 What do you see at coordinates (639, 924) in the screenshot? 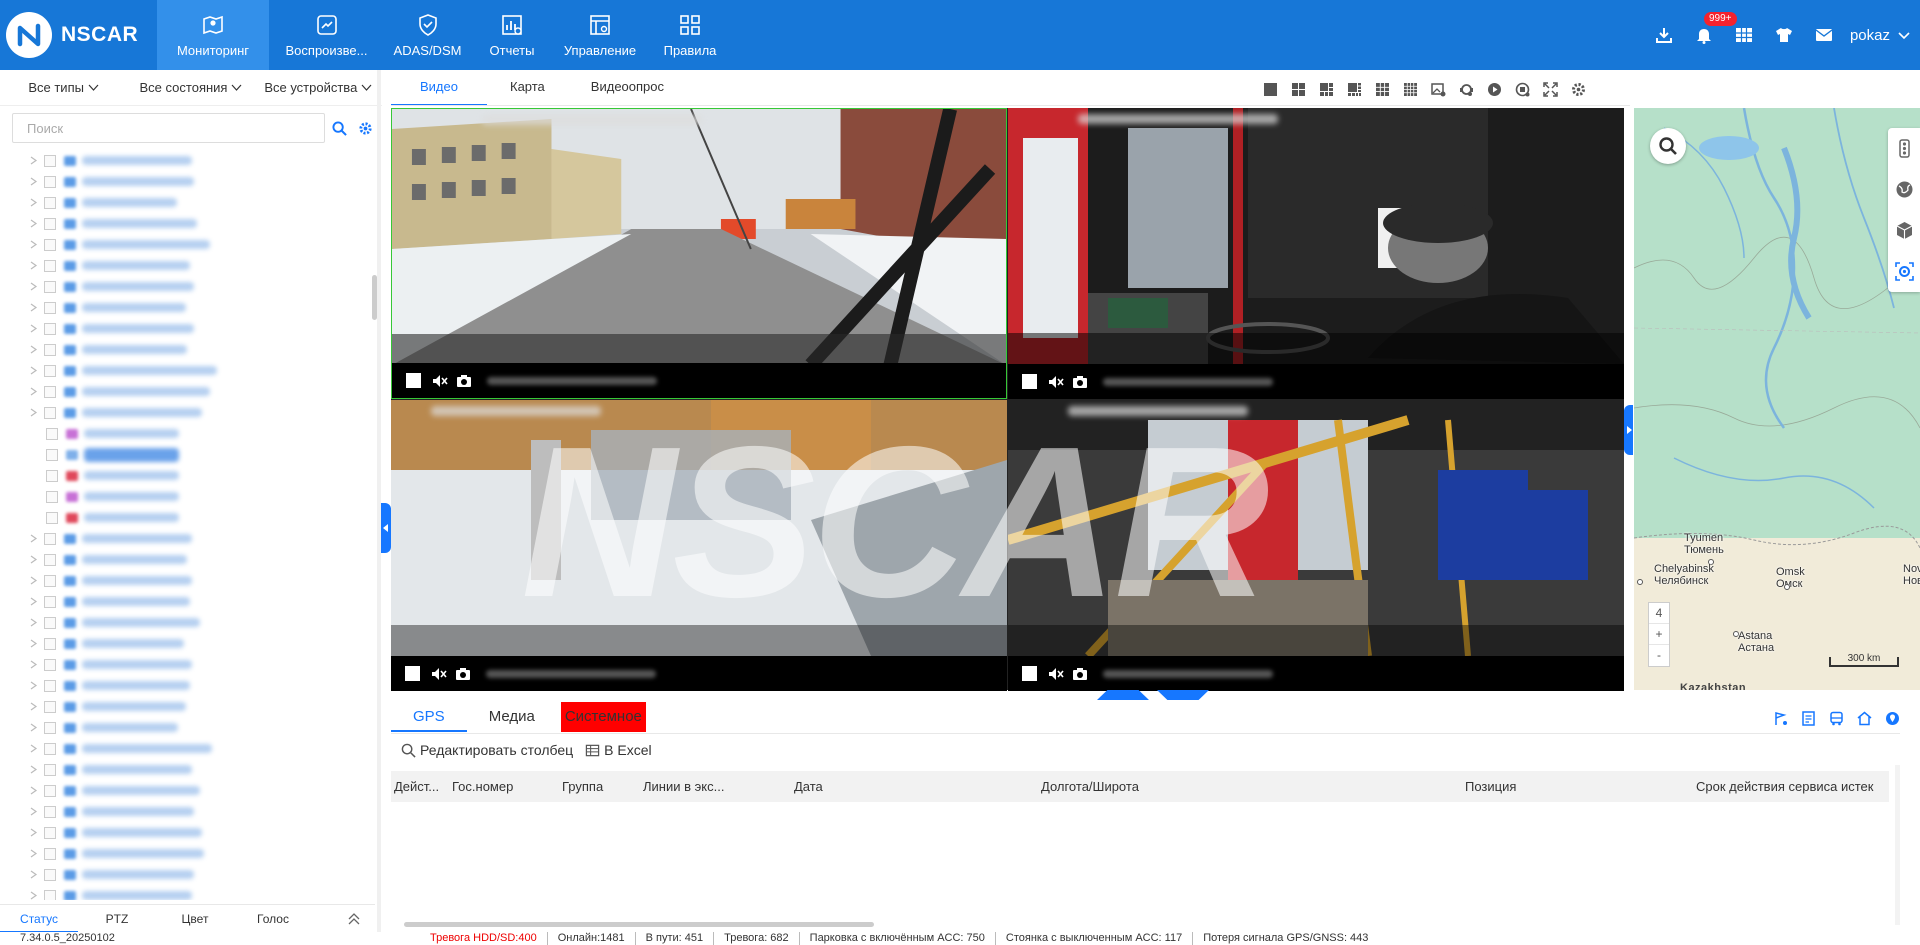
I see `table-horizontal-scrollbar` at bounding box center [639, 924].